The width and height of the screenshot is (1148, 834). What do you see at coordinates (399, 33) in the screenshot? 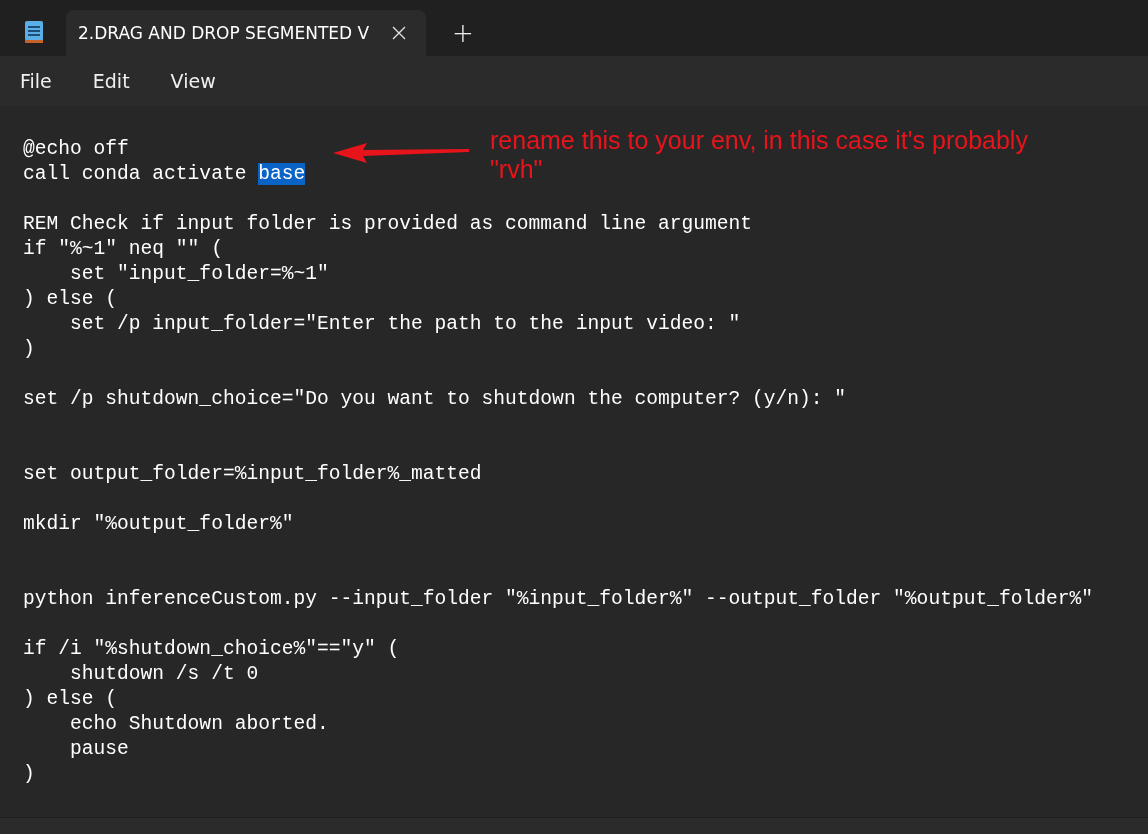
I see `close-icon` at bounding box center [399, 33].